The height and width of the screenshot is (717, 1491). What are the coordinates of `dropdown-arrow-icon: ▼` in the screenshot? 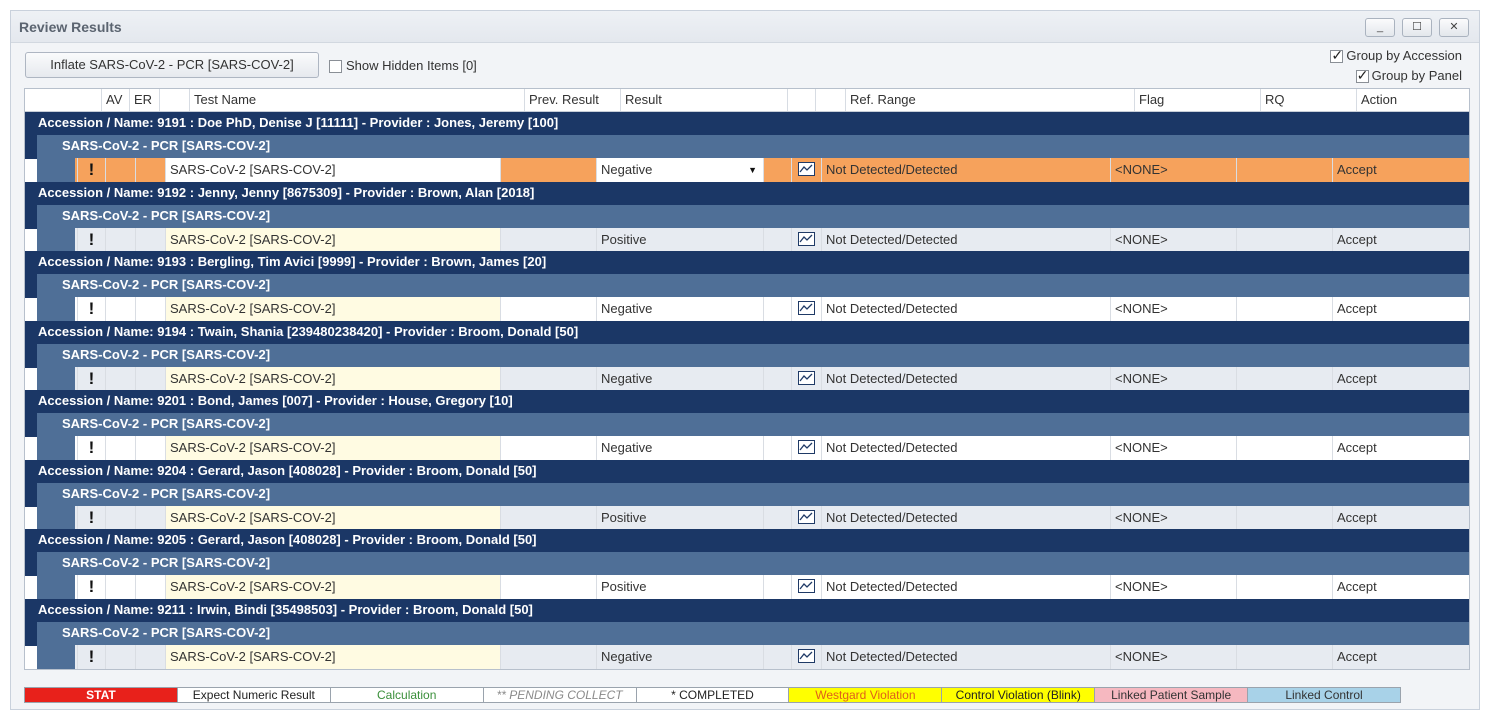 It's located at (752, 170).